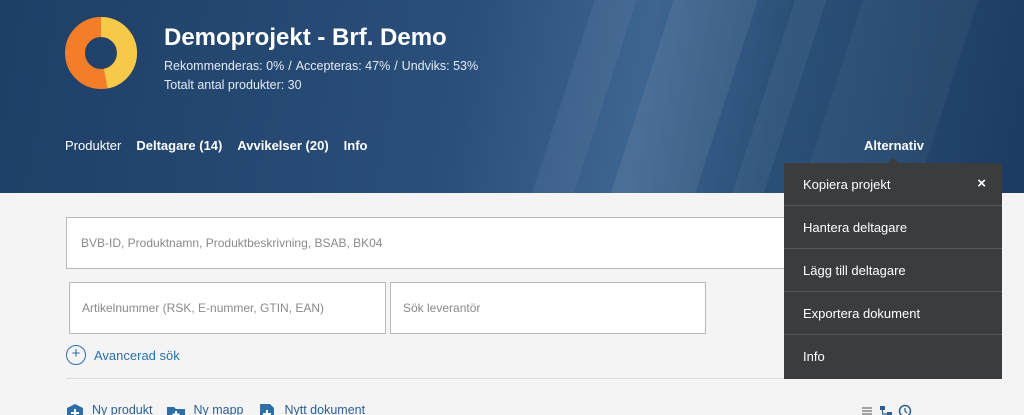 The width and height of the screenshot is (1024, 415). What do you see at coordinates (75, 409) in the screenshot?
I see `new-product-icon` at bounding box center [75, 409].